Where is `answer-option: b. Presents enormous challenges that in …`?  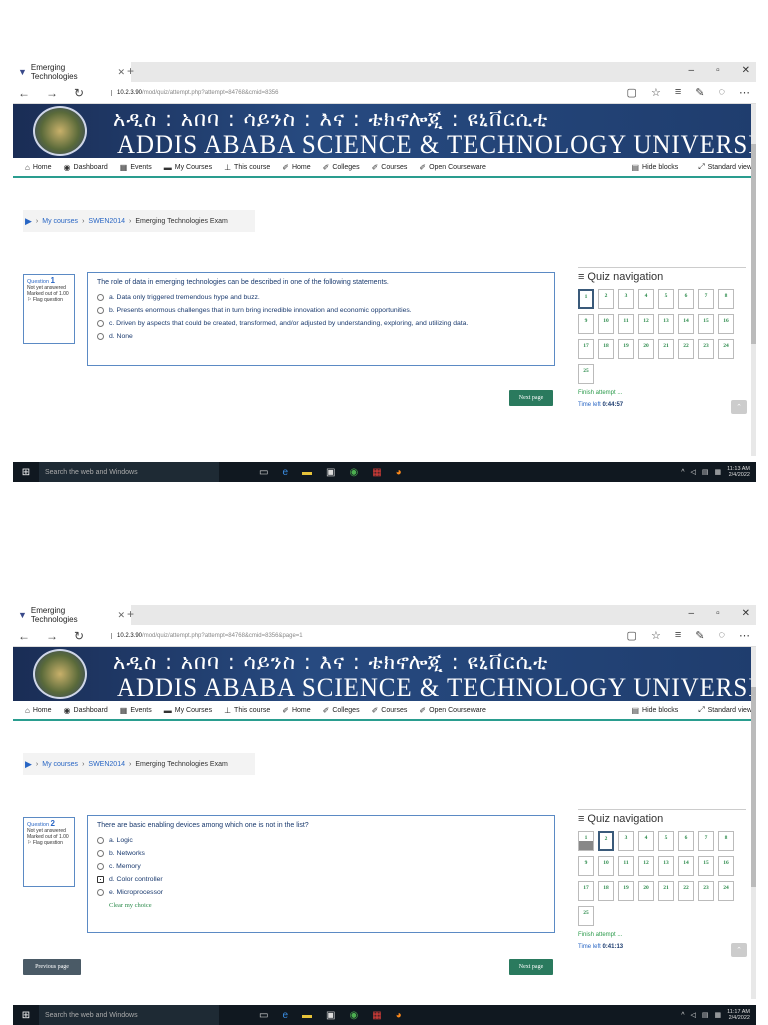
answer-option: b. Presents enormous challenges that in … is located at coordinates (321, 310).